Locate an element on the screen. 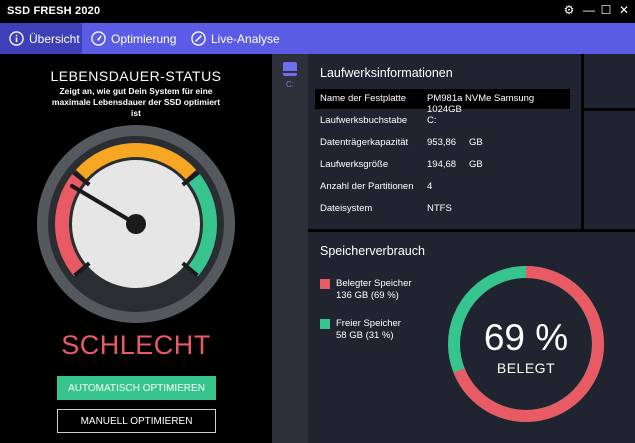 The image size is (635, 443). legend-swatch-free is located at coordinates (325, 324).